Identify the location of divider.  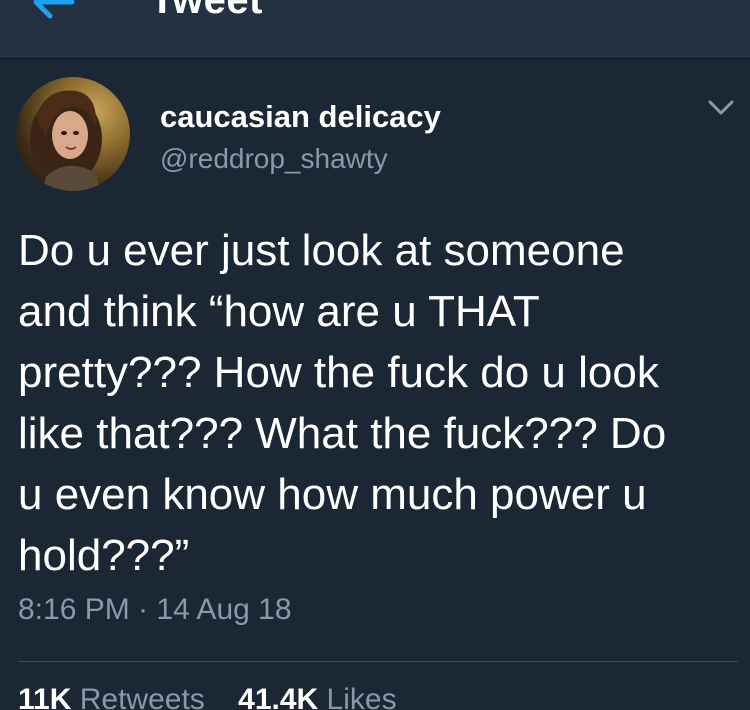
(378, 661).